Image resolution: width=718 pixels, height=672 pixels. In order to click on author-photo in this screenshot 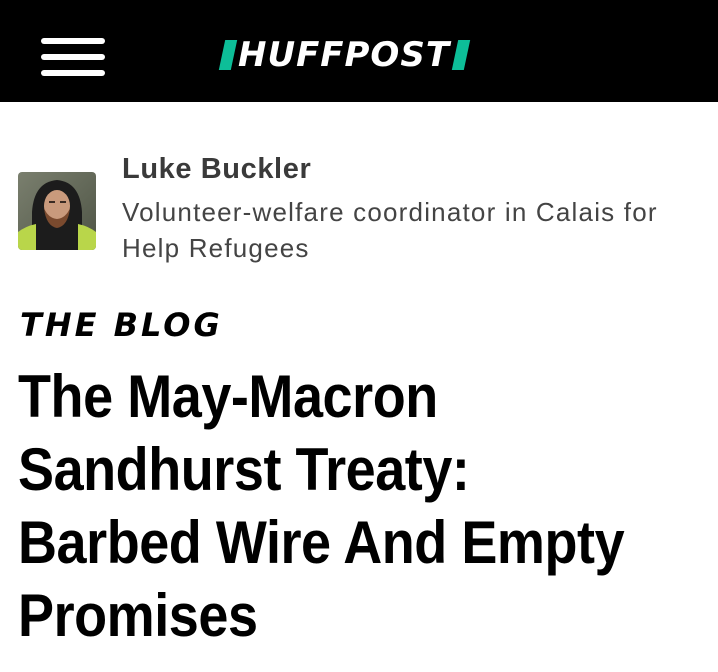, I will do `click(57, 211)`.